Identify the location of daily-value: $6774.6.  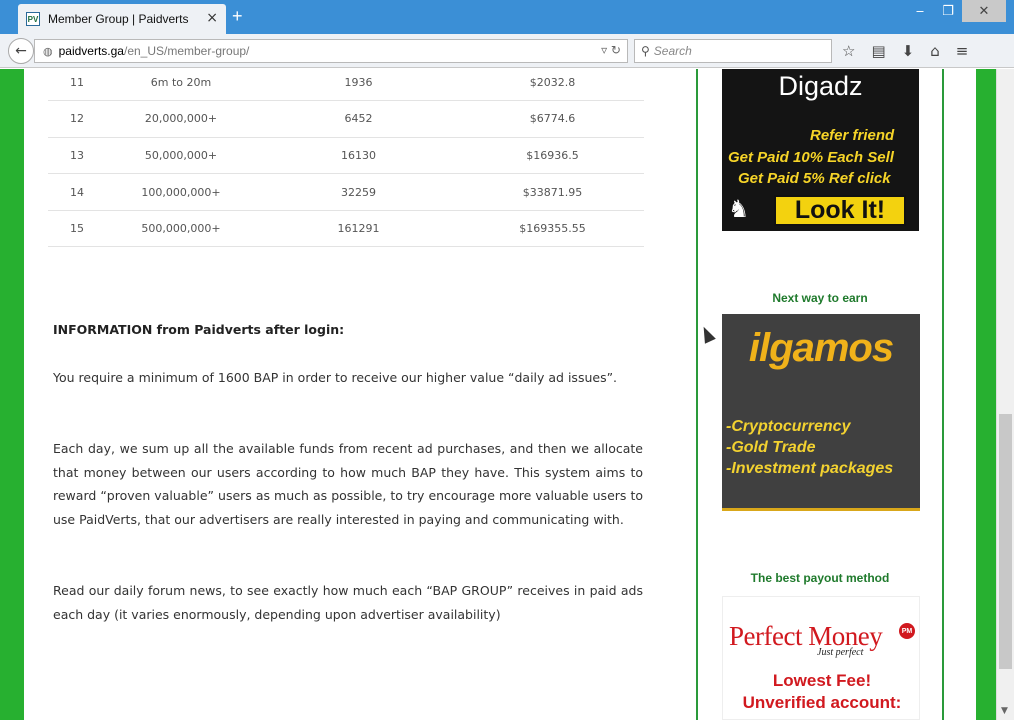
(552, 119).